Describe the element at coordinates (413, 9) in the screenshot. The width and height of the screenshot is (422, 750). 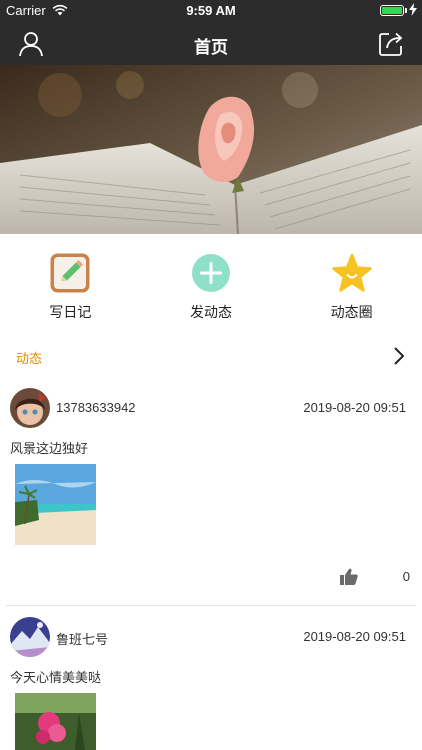
I see `charging-bolt-icon` at that location.